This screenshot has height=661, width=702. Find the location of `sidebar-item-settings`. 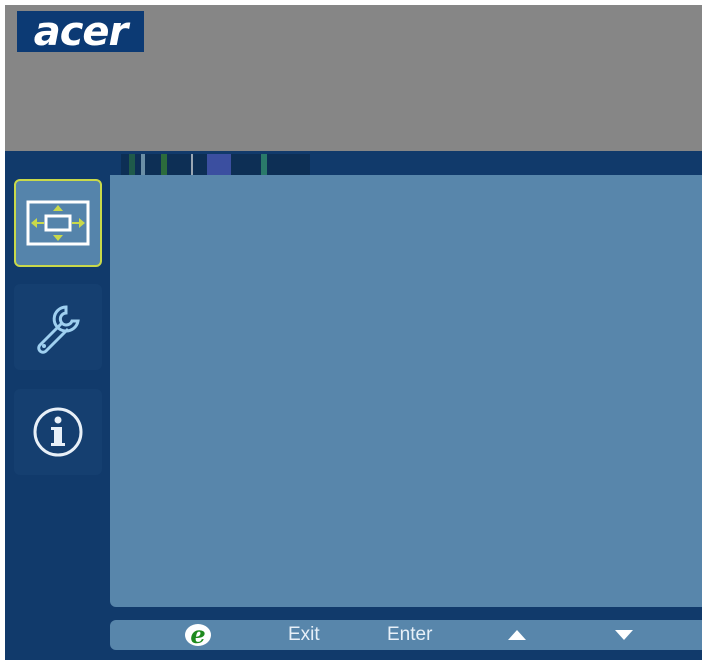

sidebar-item-settings is located at coordinates (58, 327).